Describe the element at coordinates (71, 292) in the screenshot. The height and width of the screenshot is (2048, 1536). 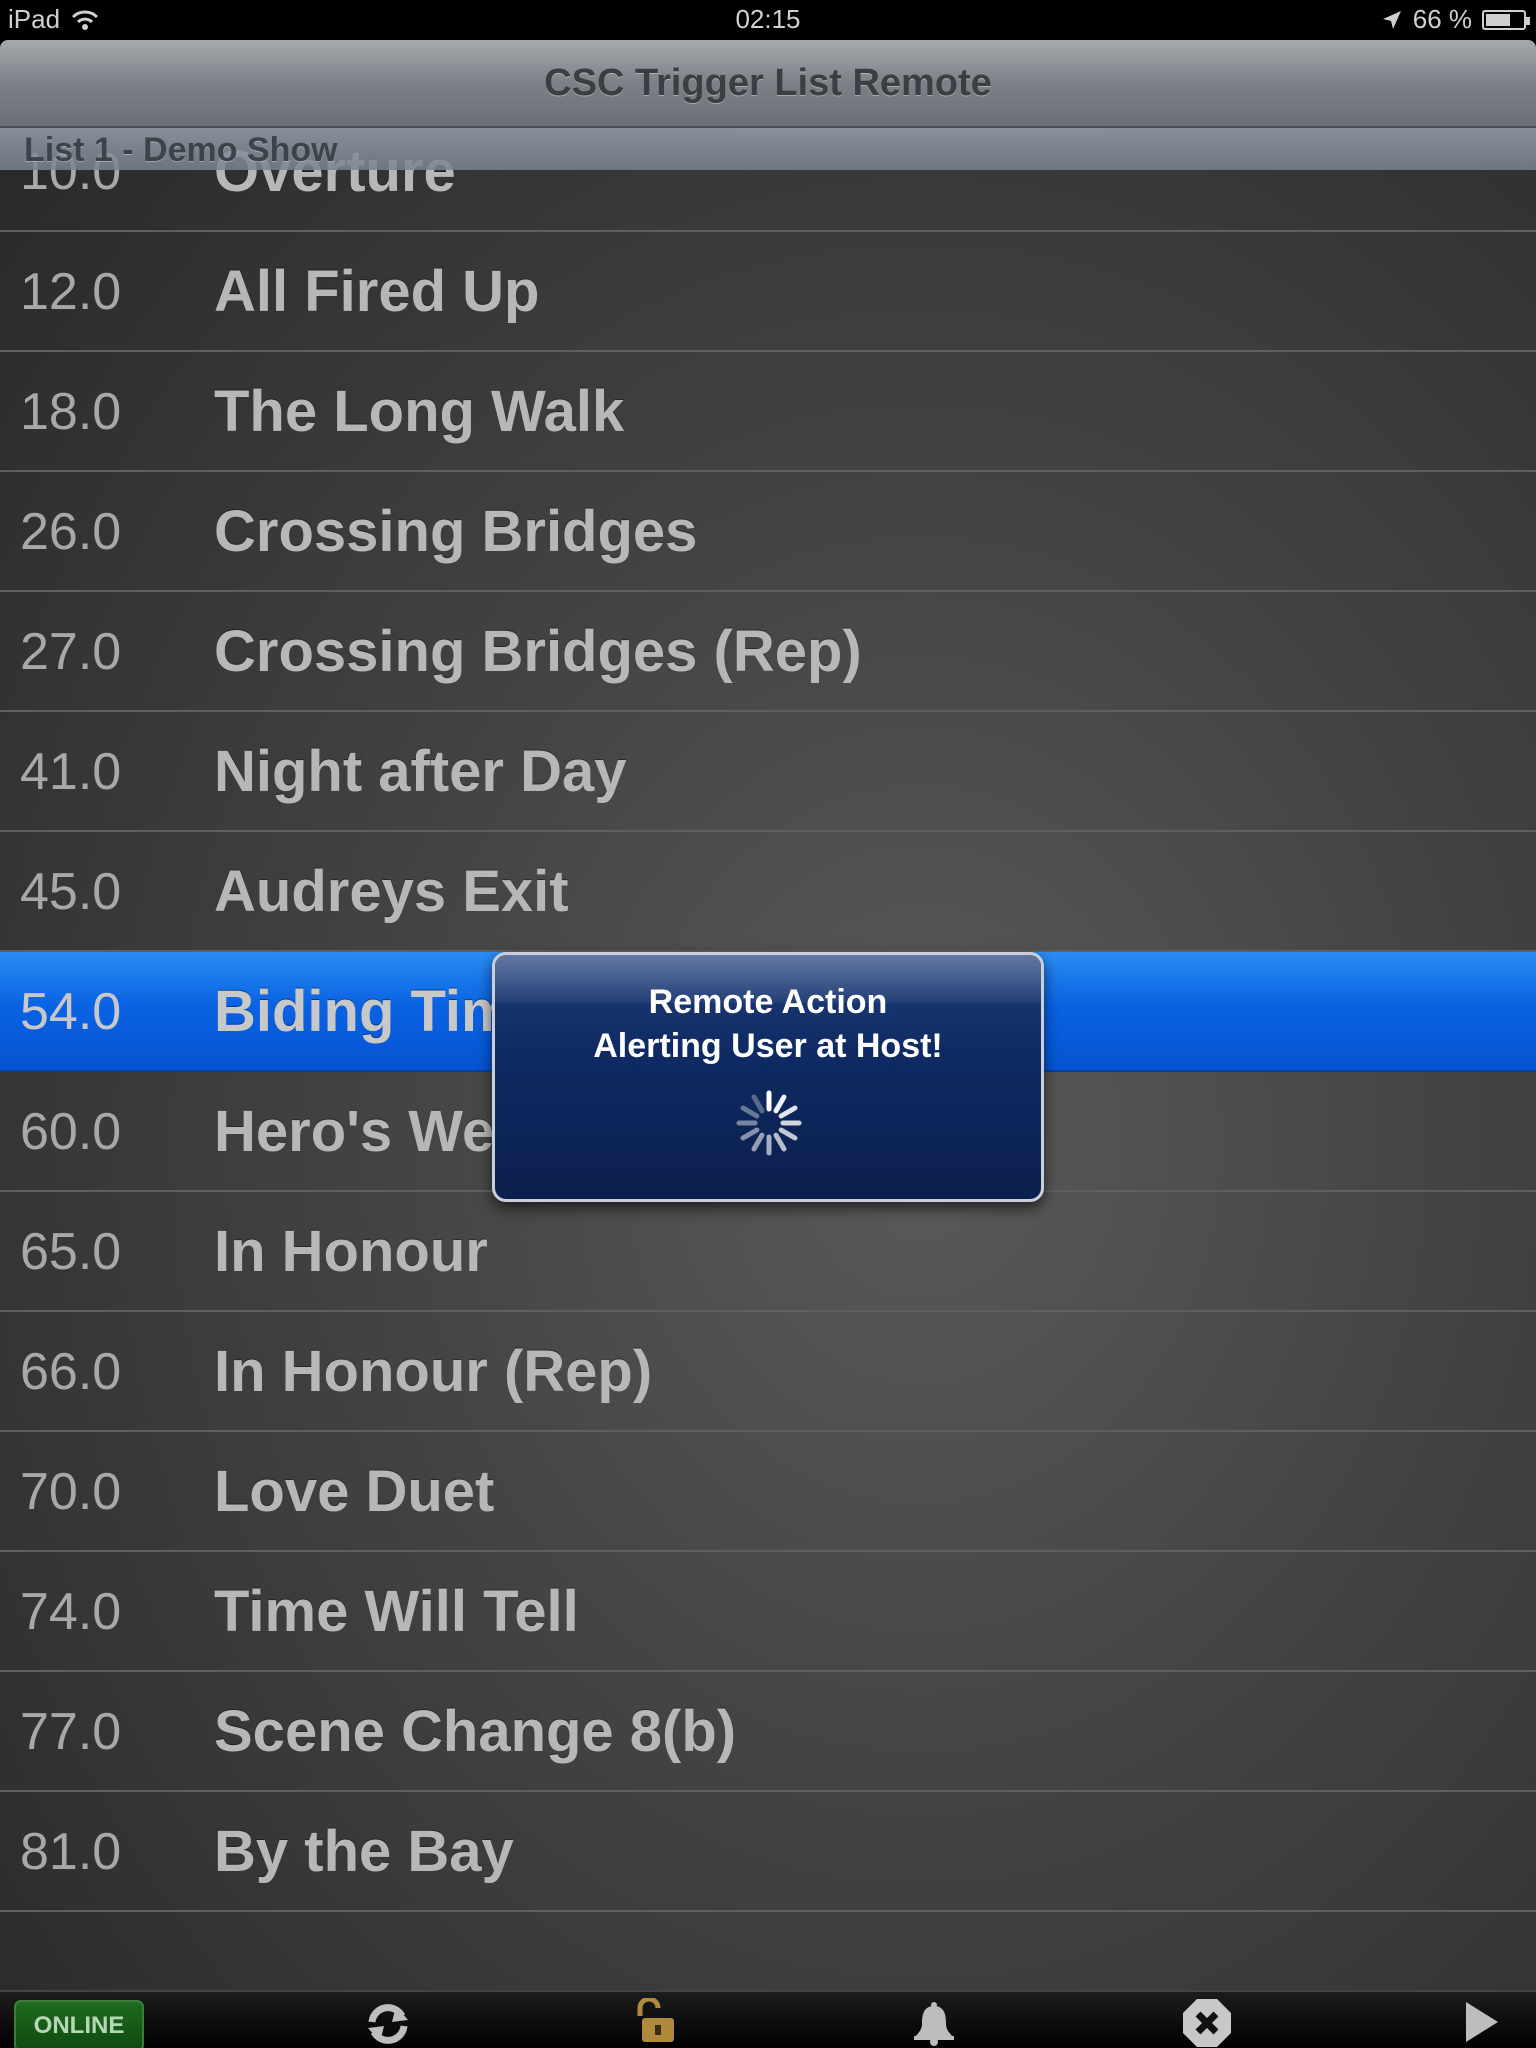
I see `cue-number: 12.0` at that location.